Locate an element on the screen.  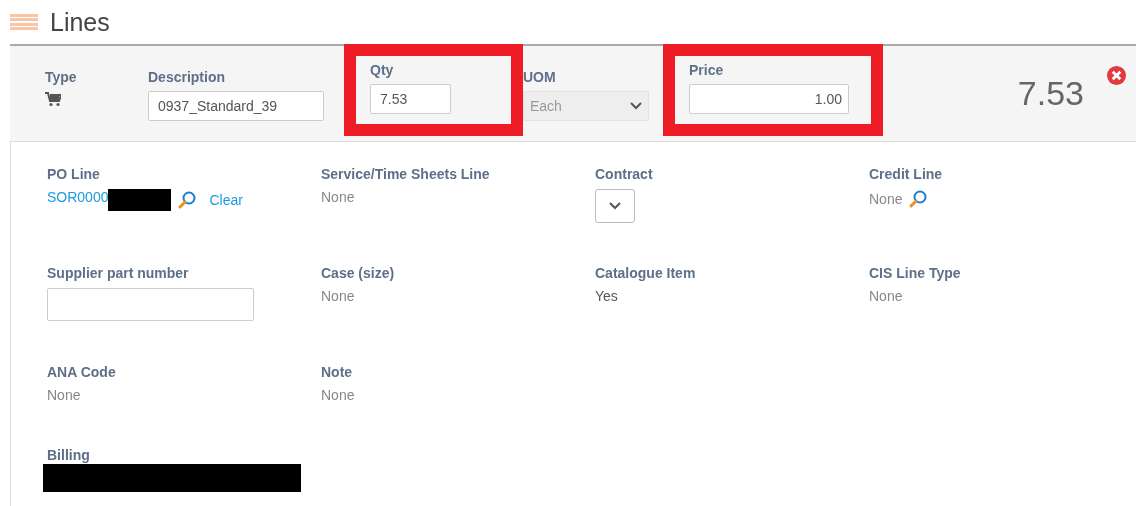
field-label: CIS Line Type is located at coordinates (915, 273).